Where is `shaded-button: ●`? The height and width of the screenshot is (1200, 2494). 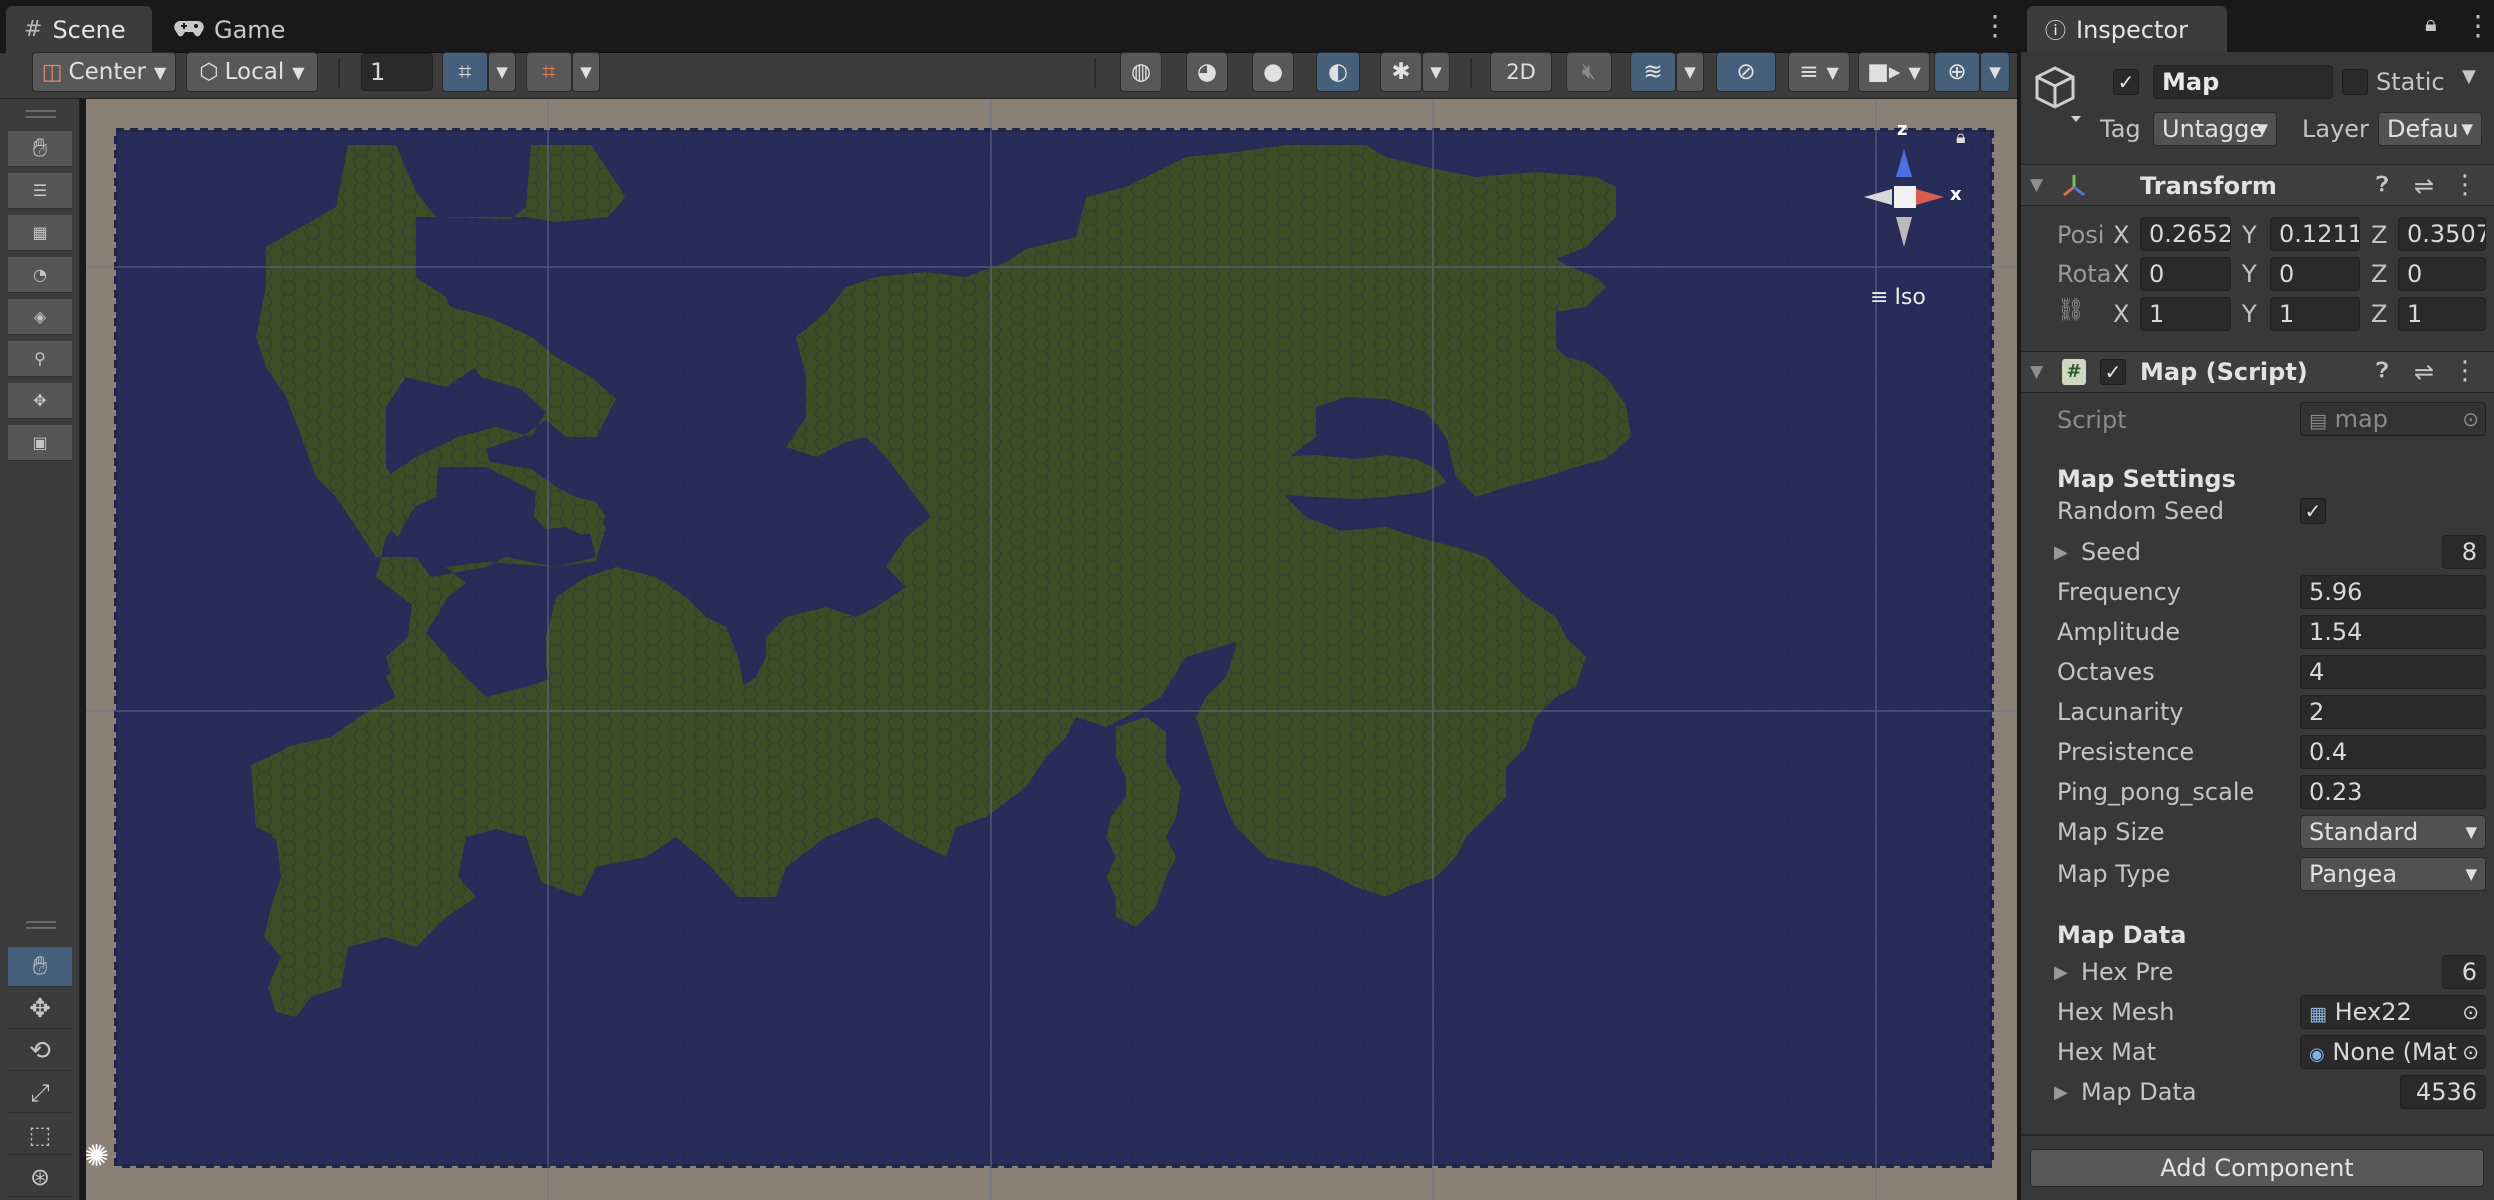
shaded-button: ● is located at coordinates (1273, 72).